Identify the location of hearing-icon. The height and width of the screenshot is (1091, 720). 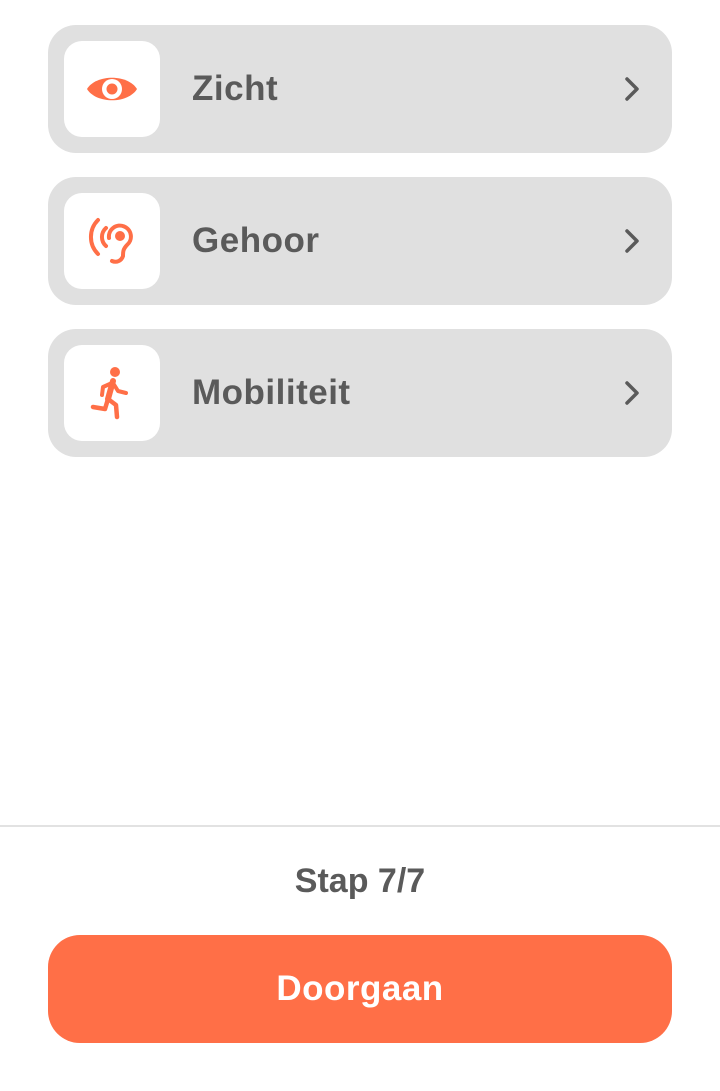
(110, 241).